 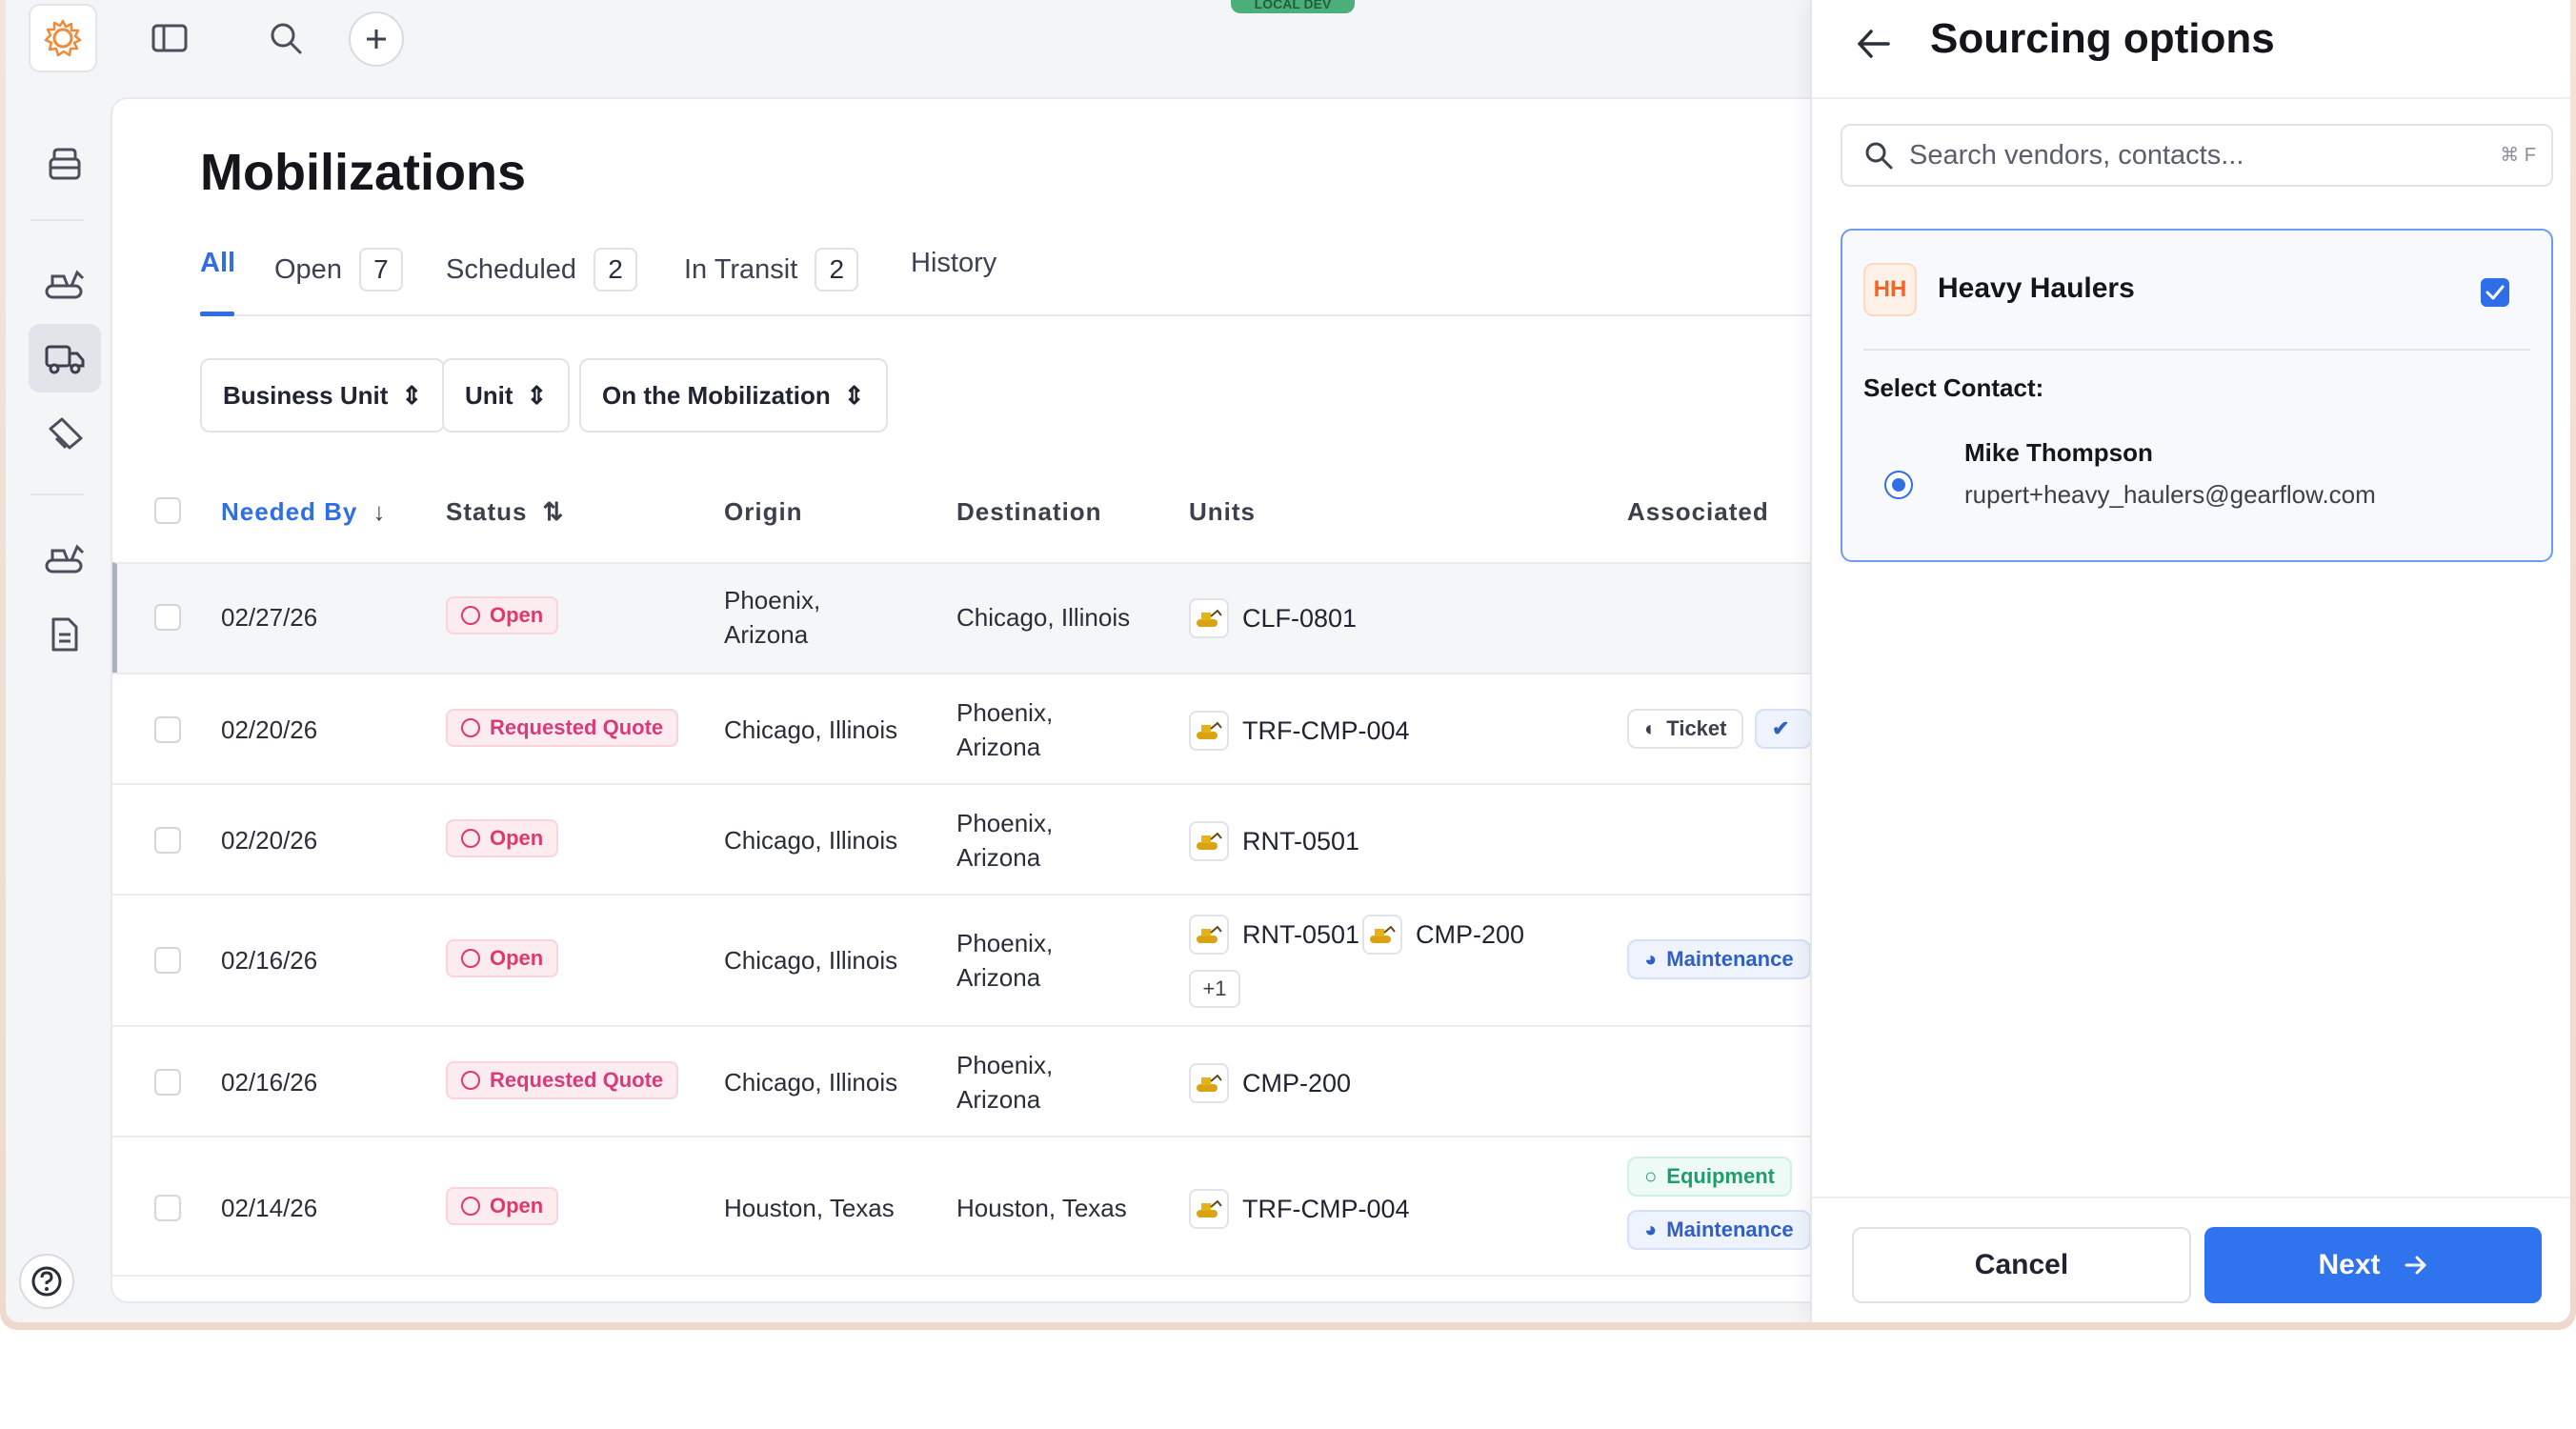 I want to click on next-button: Next, so click(x=2373, y=1265).